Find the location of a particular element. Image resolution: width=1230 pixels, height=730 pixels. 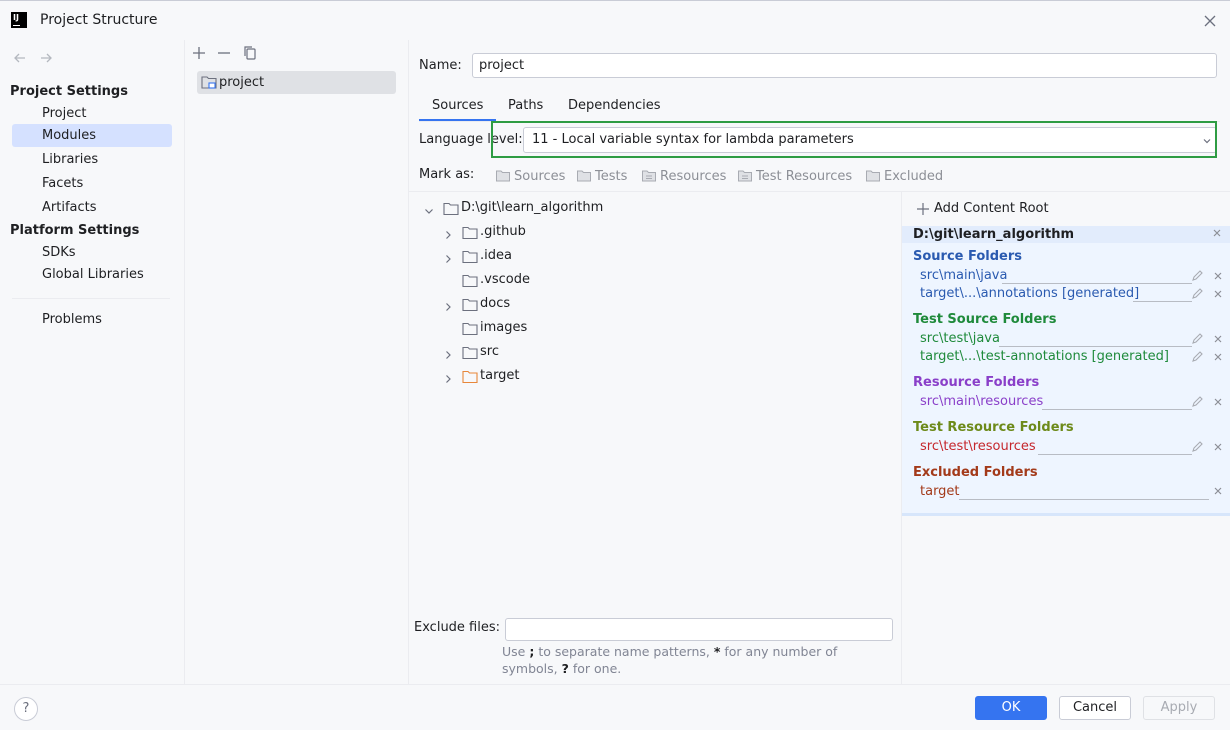

cancel-button: Cancel is located at coordinates (1095, 708).